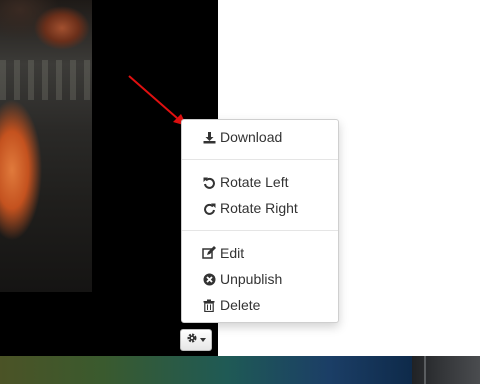  What do you see at coordinates (209, 137) in the screenshot?
I see `download-icon` at bounding box center [209, 137].